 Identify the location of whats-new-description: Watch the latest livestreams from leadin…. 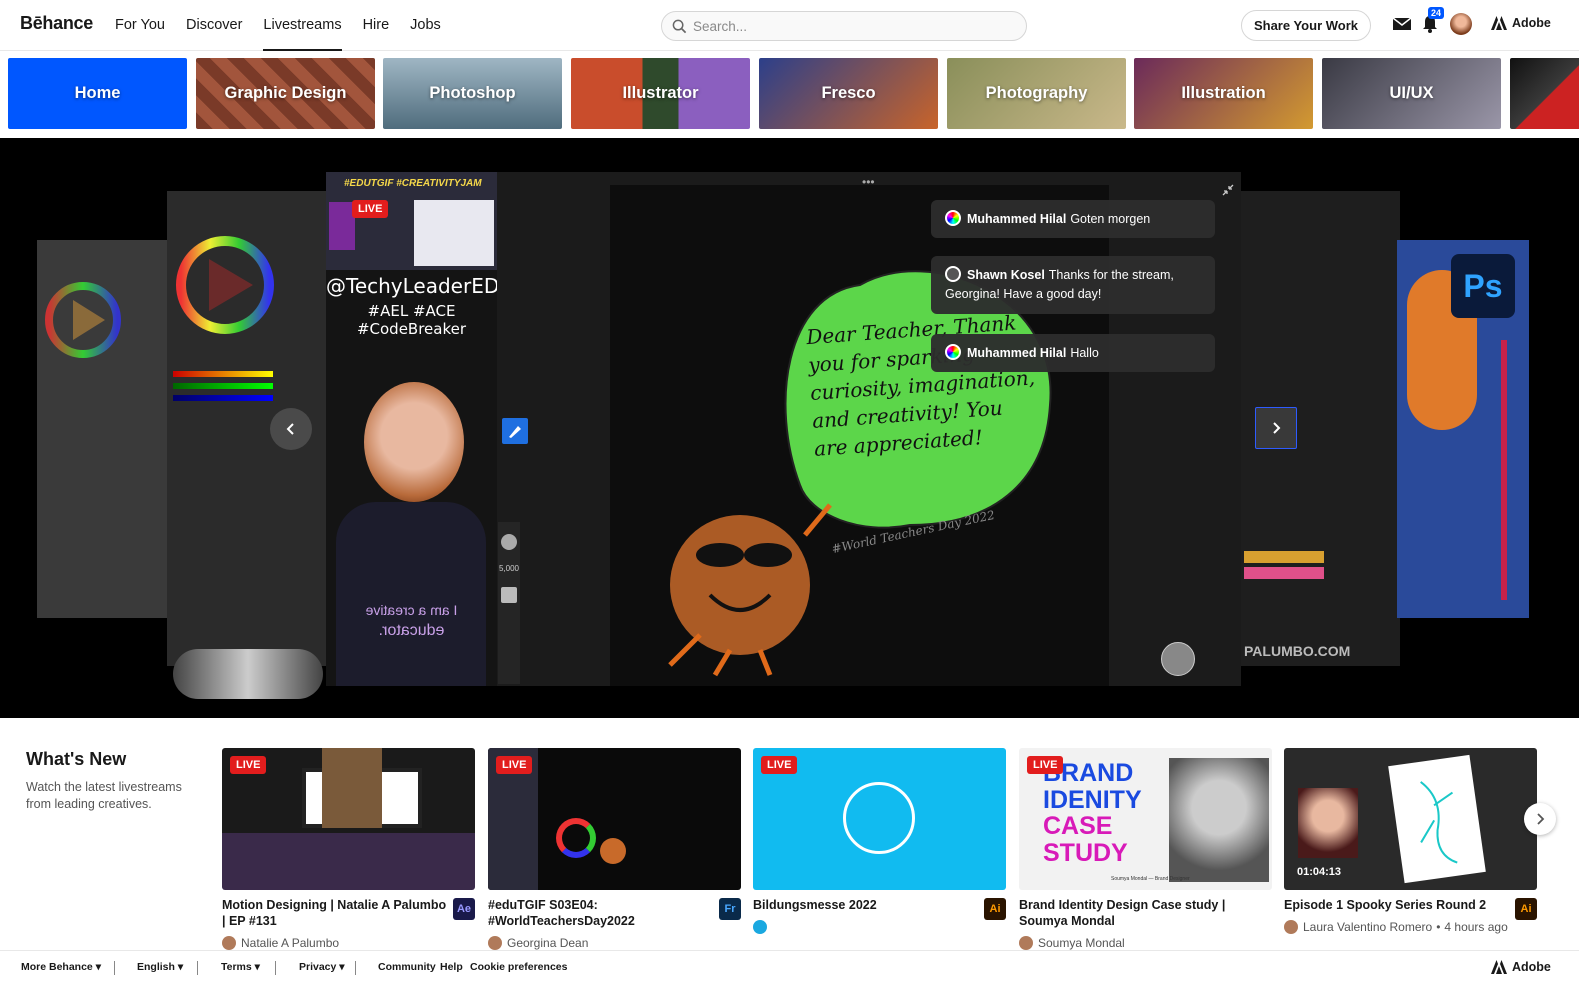
(104, 795).